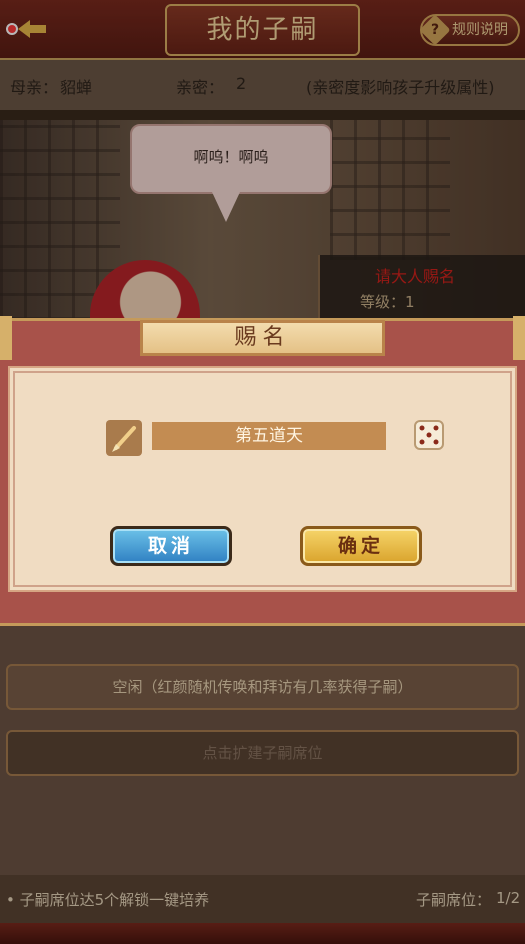  I want to click on frame-cap-right, so click(519, 338).